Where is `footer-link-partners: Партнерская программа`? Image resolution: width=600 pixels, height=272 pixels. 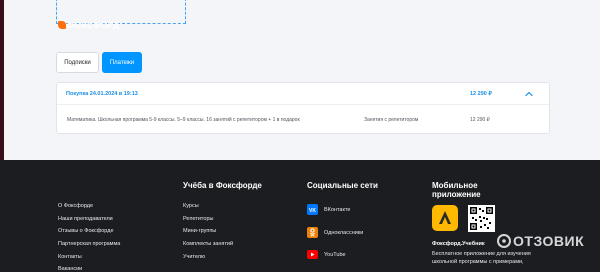
footer-link-partners: Партнерская программа is located at coordinates (89, 244).